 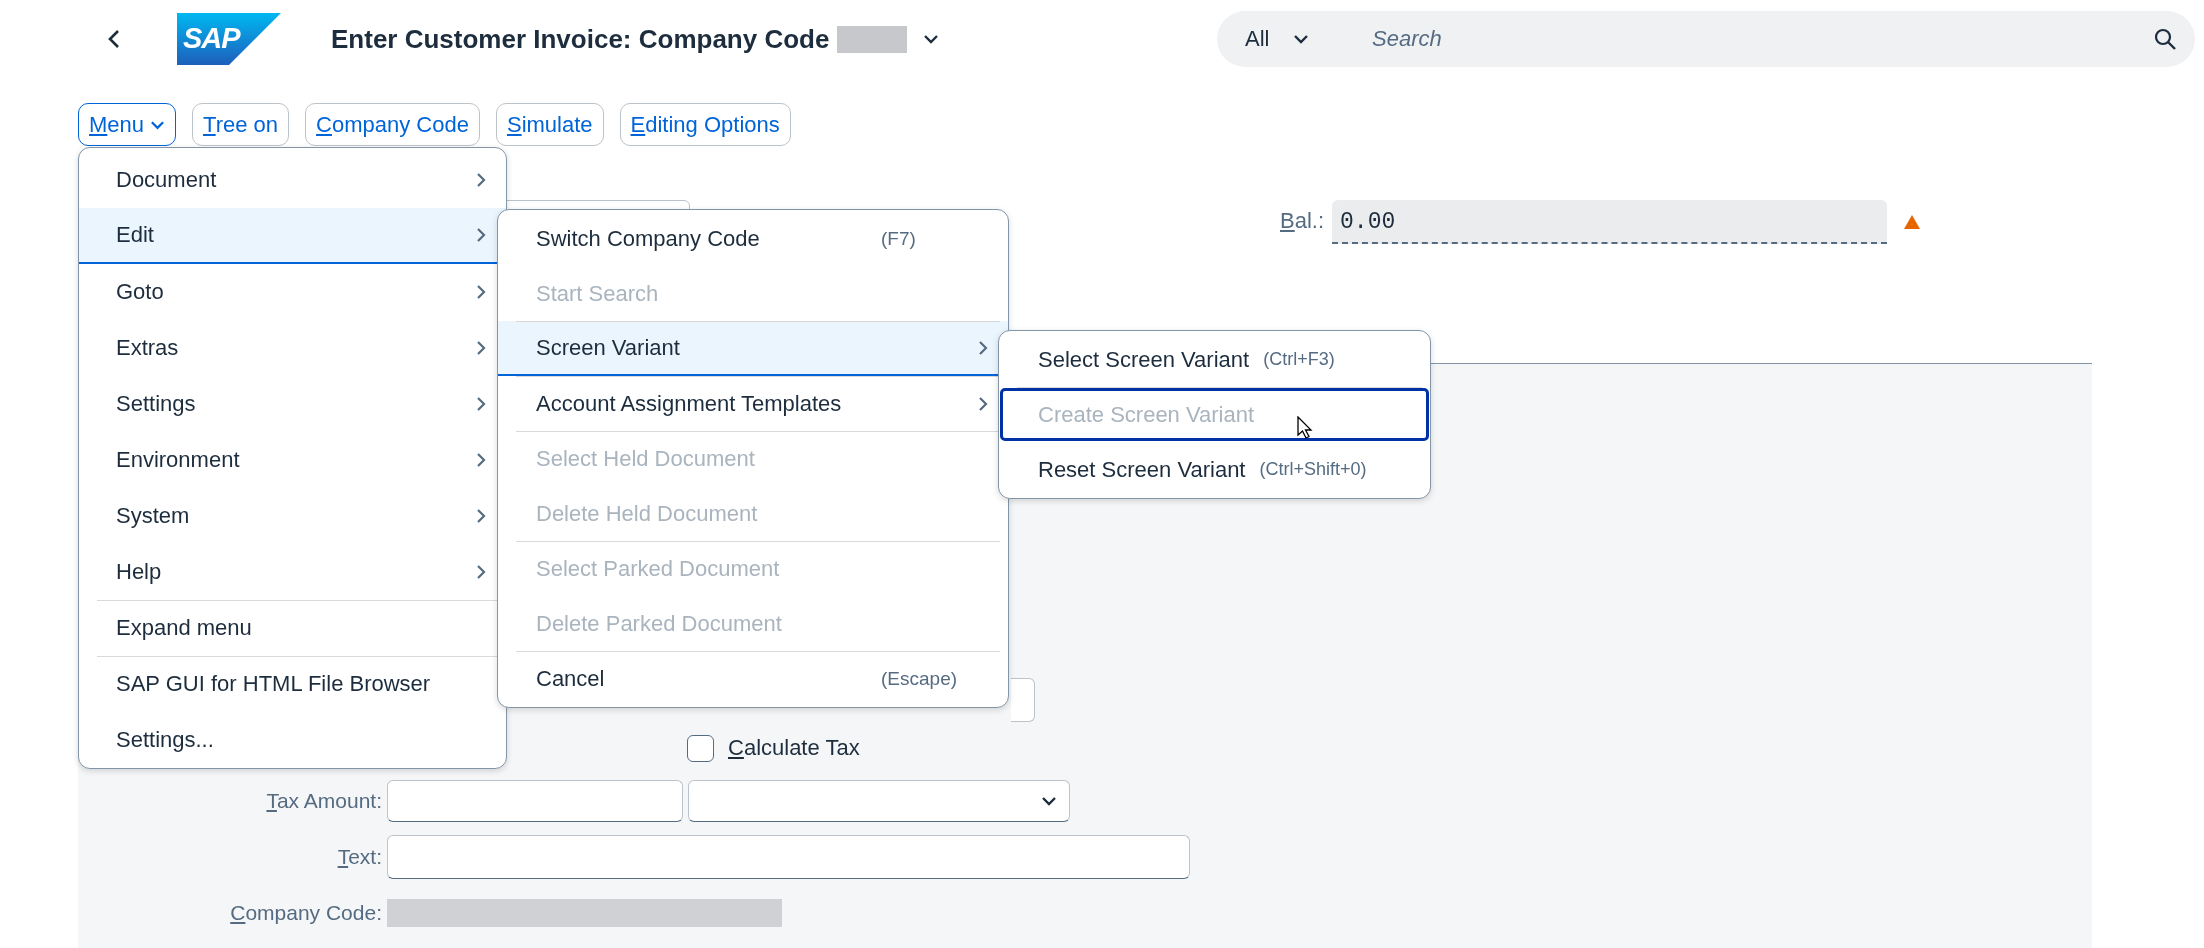 I want to click on redacted-block, so click(x=872, y=39).